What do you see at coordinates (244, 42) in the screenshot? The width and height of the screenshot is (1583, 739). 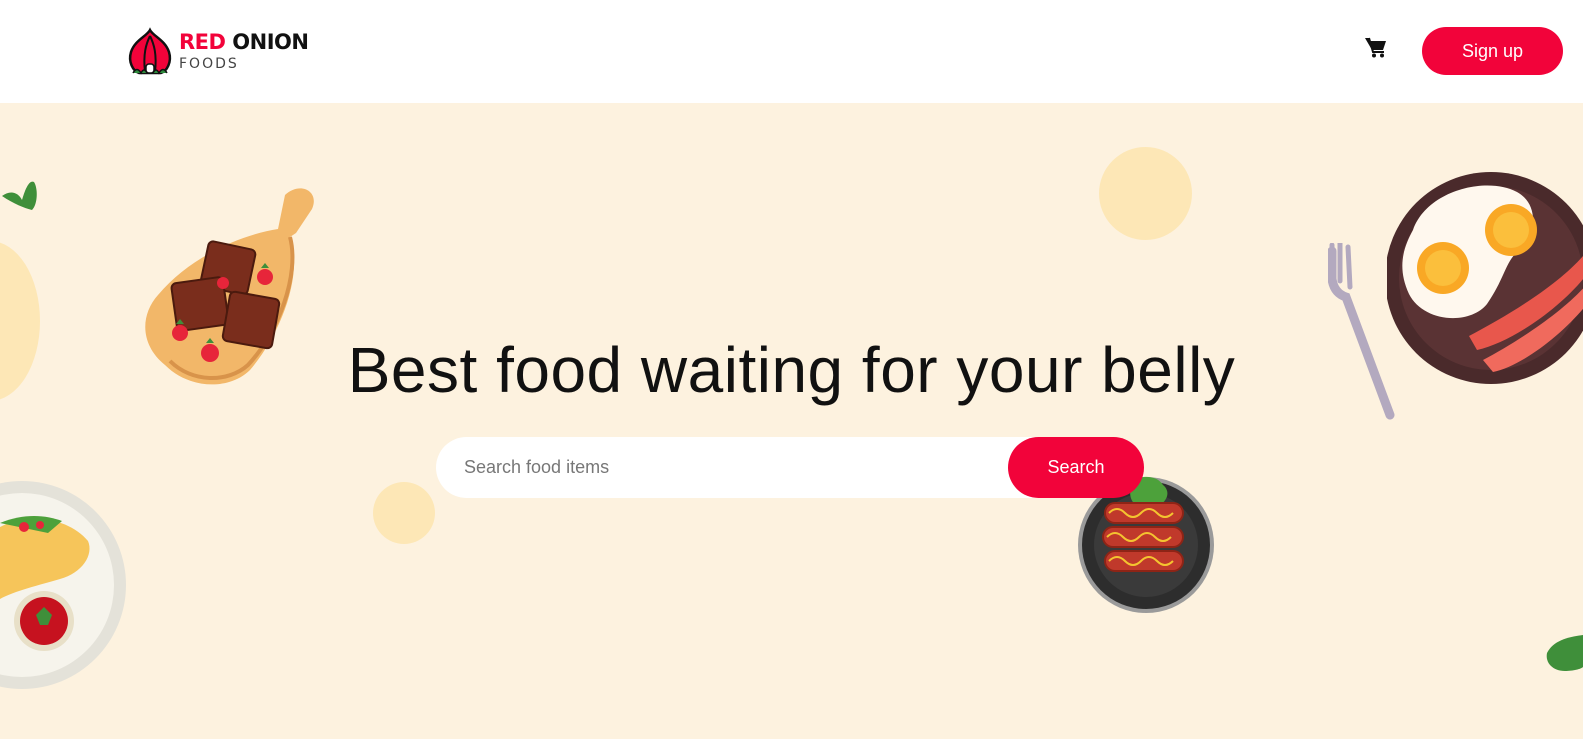 I see `brand-name: RED ONION` at bounding box center [244, 42].